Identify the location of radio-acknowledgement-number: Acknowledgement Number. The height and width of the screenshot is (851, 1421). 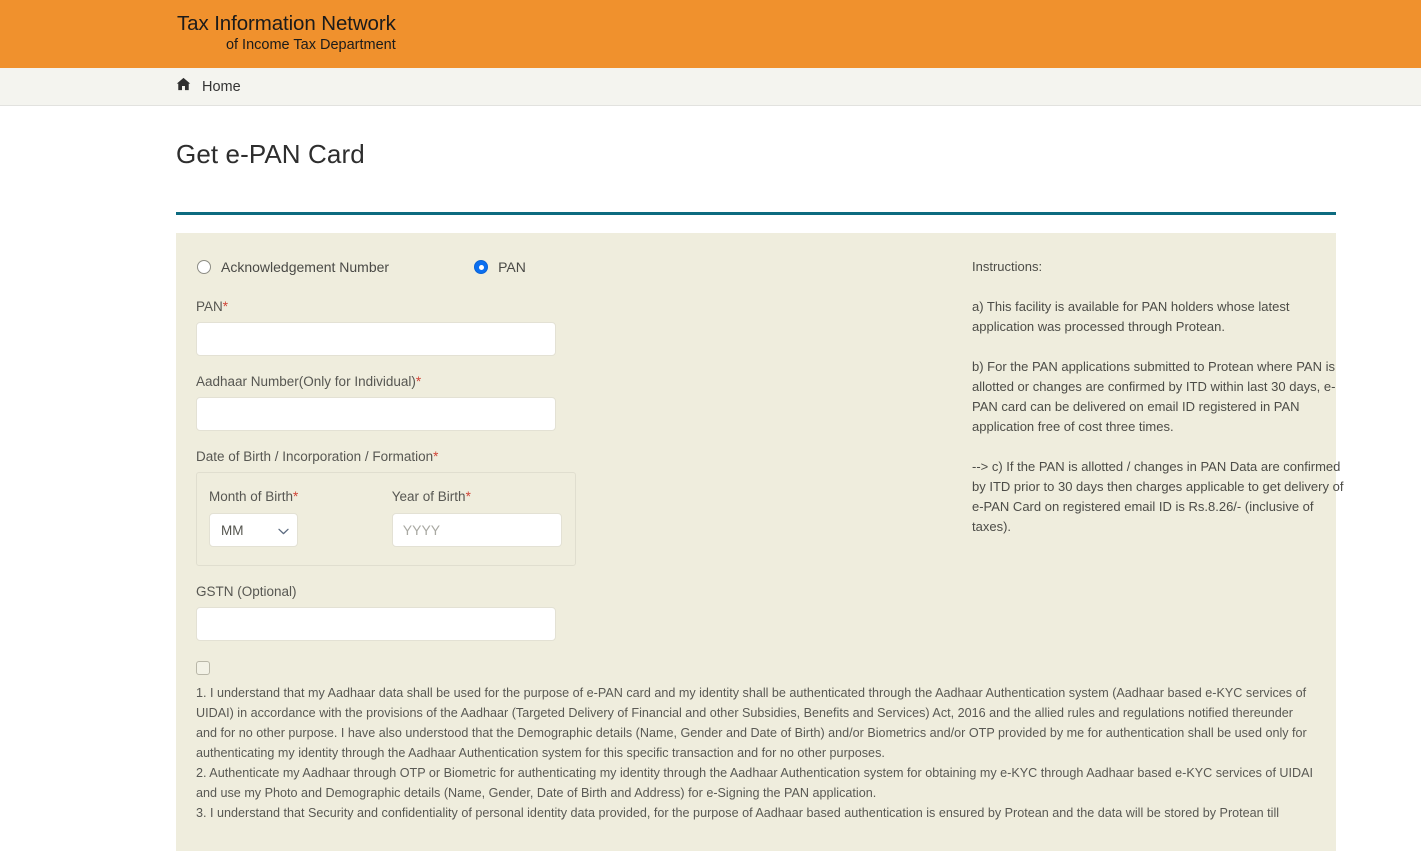
(293, 267).